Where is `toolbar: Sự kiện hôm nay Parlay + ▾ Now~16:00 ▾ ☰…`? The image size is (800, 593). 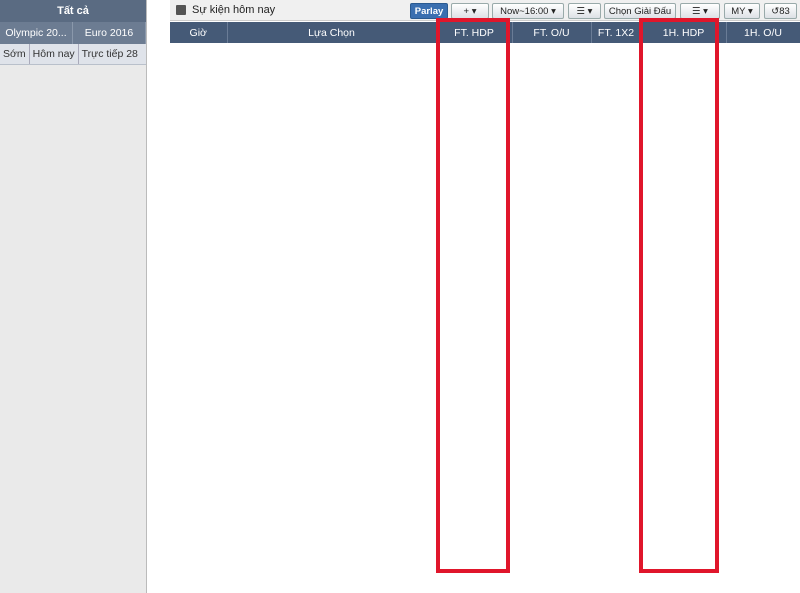
toolbar: Sự kiện hôm nay Parlay + ▾ Now~16:00 ▾ ☰… is located at coordinates (485, 10).